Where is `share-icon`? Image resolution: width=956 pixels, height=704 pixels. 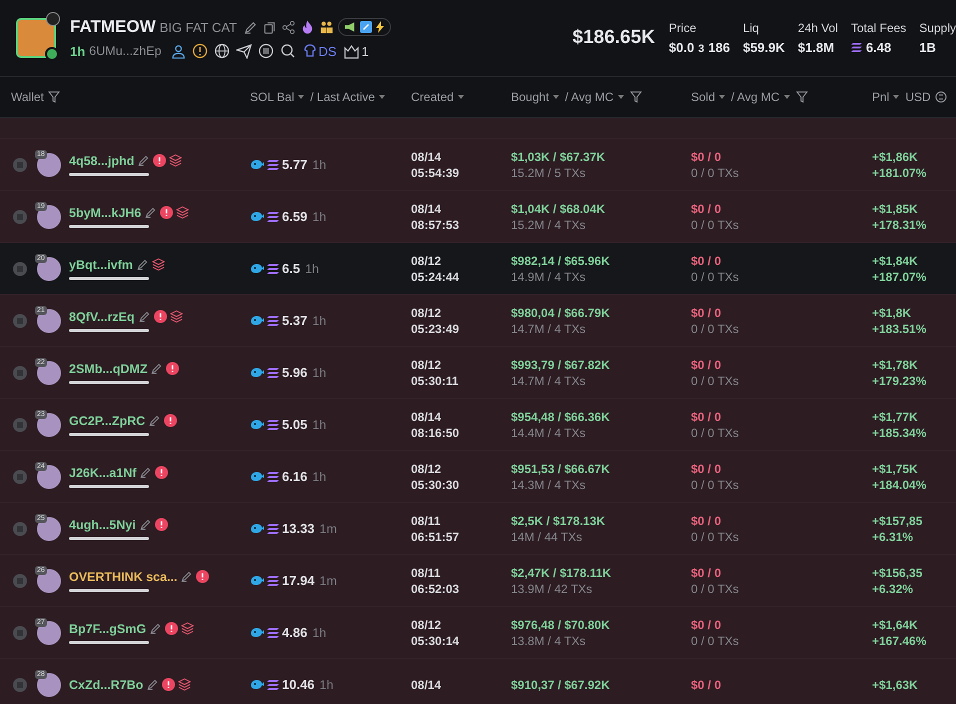
share-icon is located at coordinates (288, 27).